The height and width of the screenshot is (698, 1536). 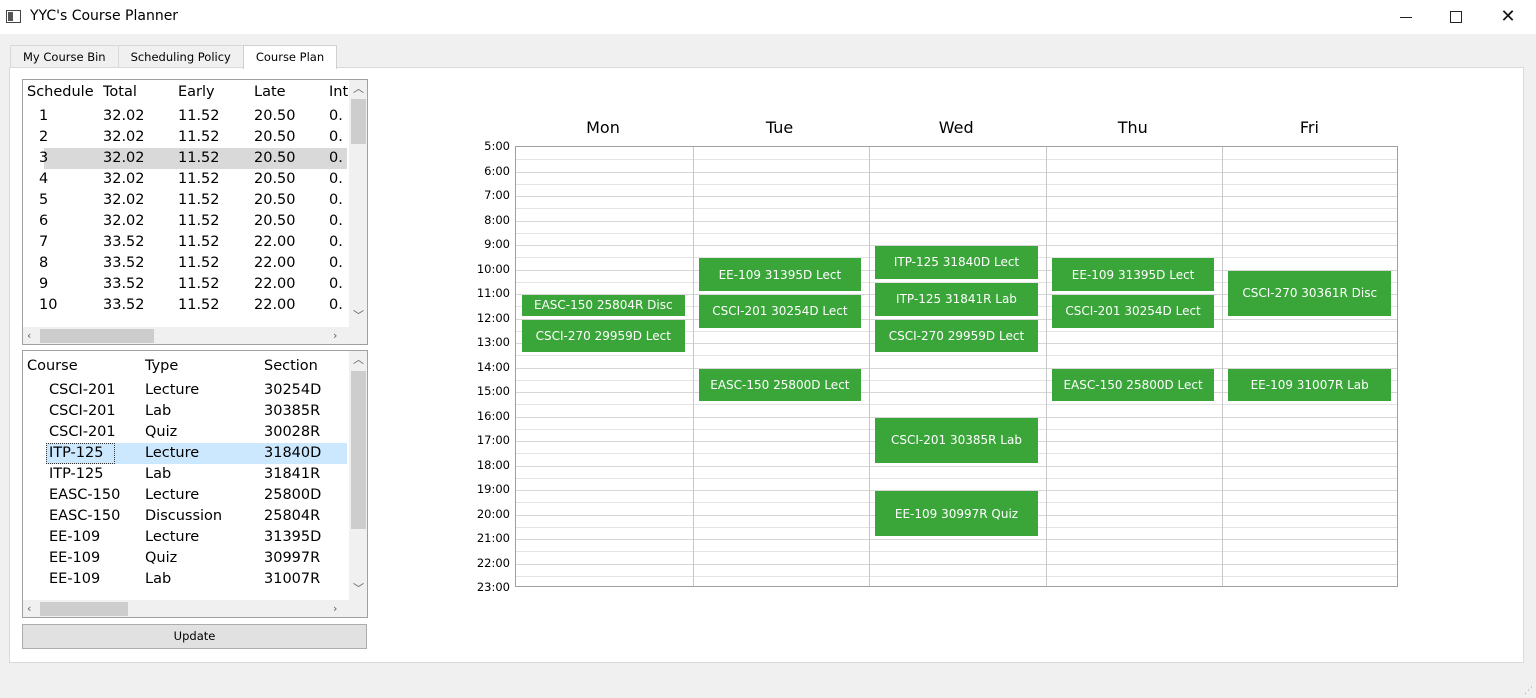 I want to click on table-cell: EE-109, so click(x=75, y=579).